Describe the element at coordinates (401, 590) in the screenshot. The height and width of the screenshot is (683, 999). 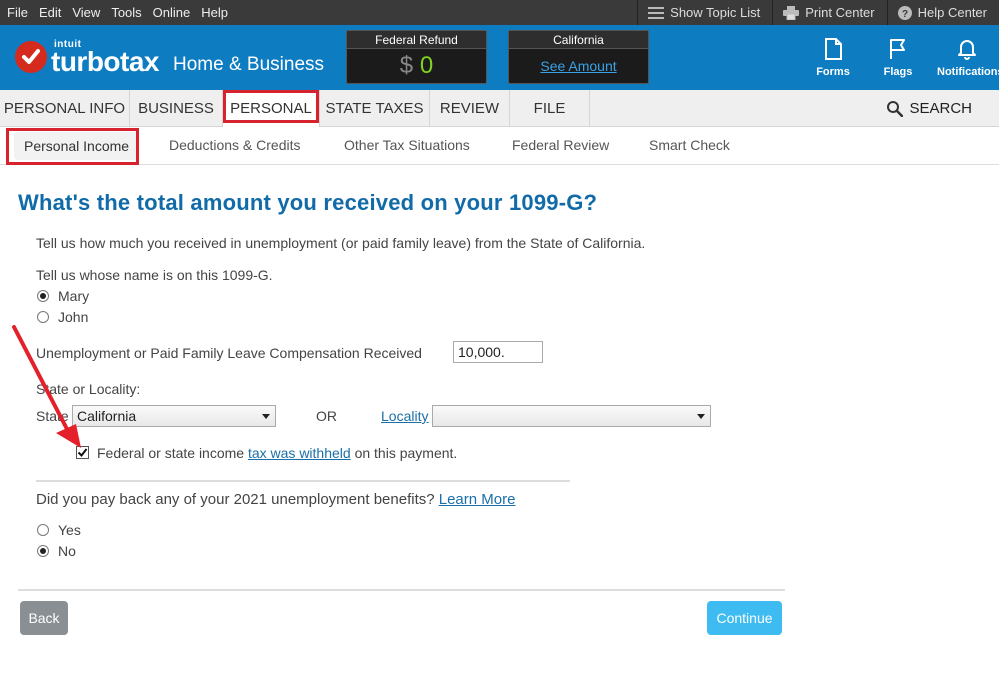
I see `footer-divider` at that location.